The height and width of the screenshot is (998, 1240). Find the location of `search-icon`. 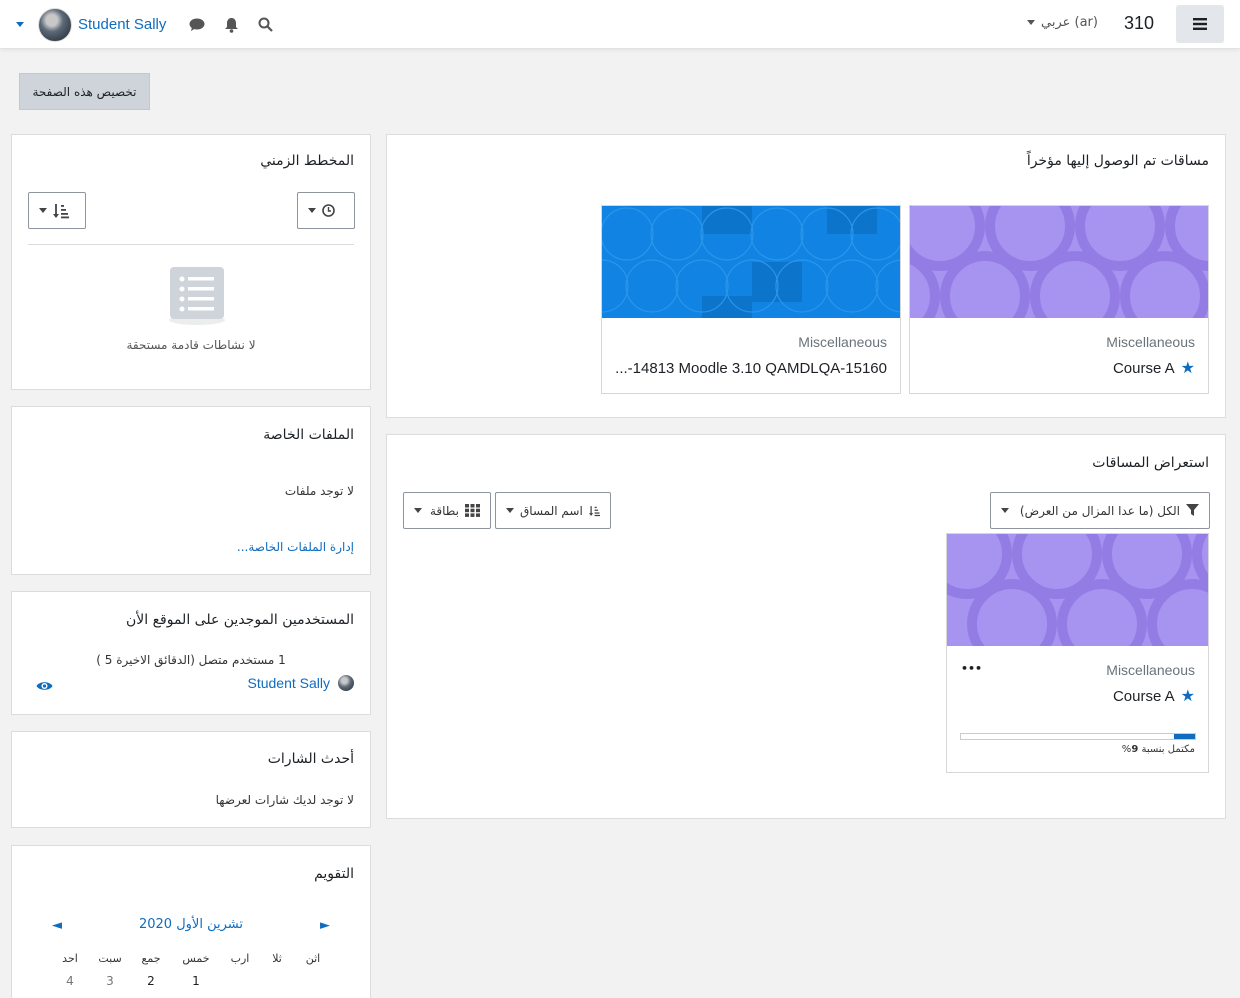

search-icon is located at coordinates (265, 25).